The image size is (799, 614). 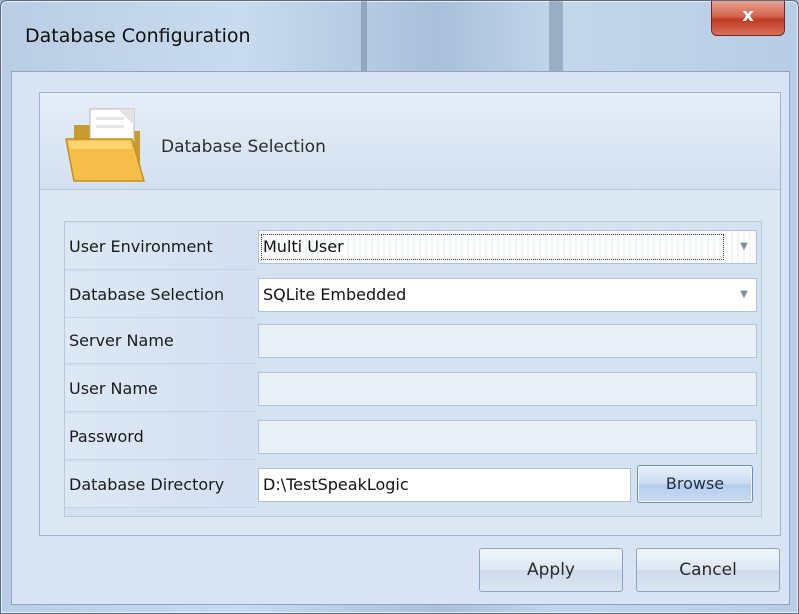 I want to click on row-user-environment: User Environment Multi User ▼, so click(x=413, y=247).